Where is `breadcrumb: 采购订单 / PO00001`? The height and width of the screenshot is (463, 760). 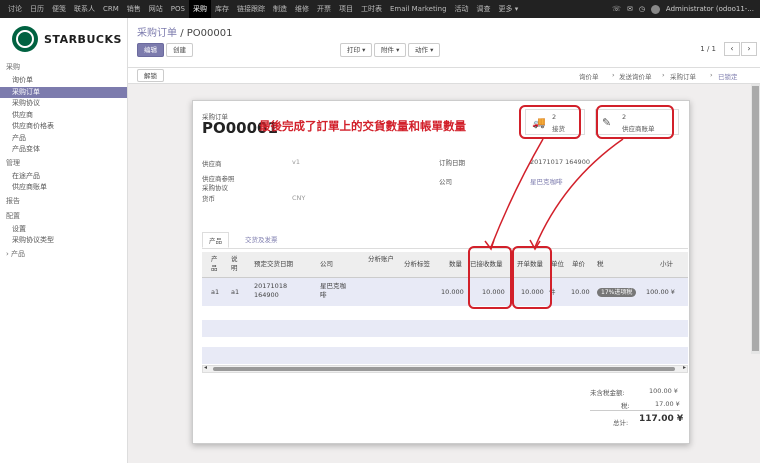
breadcrumb: 采购订单 / PO00001 is located at coordinates (184, 31).